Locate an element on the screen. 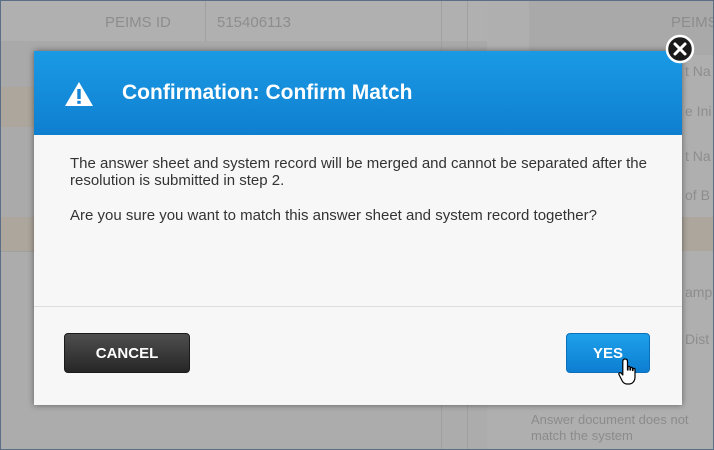 Image resolution: width=714 pixels, height=450 pixels. dialog-footer-divider is located at coordinates (358, 306).